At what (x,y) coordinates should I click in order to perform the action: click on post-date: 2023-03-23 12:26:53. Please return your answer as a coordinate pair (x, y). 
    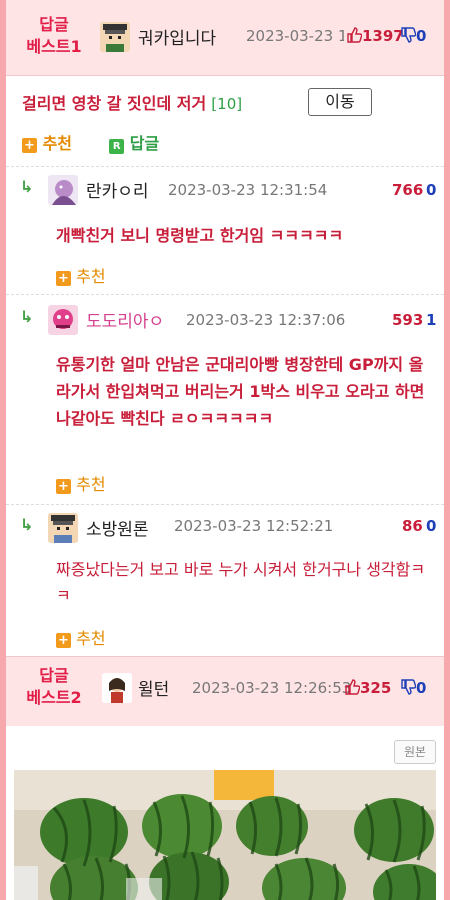
    Looking at the image, I should click on (272, 688).